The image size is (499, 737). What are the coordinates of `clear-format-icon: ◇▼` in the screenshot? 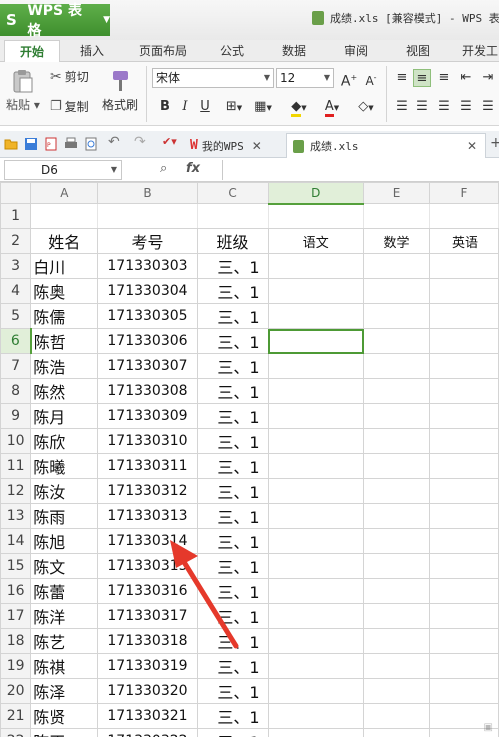 It's located at (366, 107).